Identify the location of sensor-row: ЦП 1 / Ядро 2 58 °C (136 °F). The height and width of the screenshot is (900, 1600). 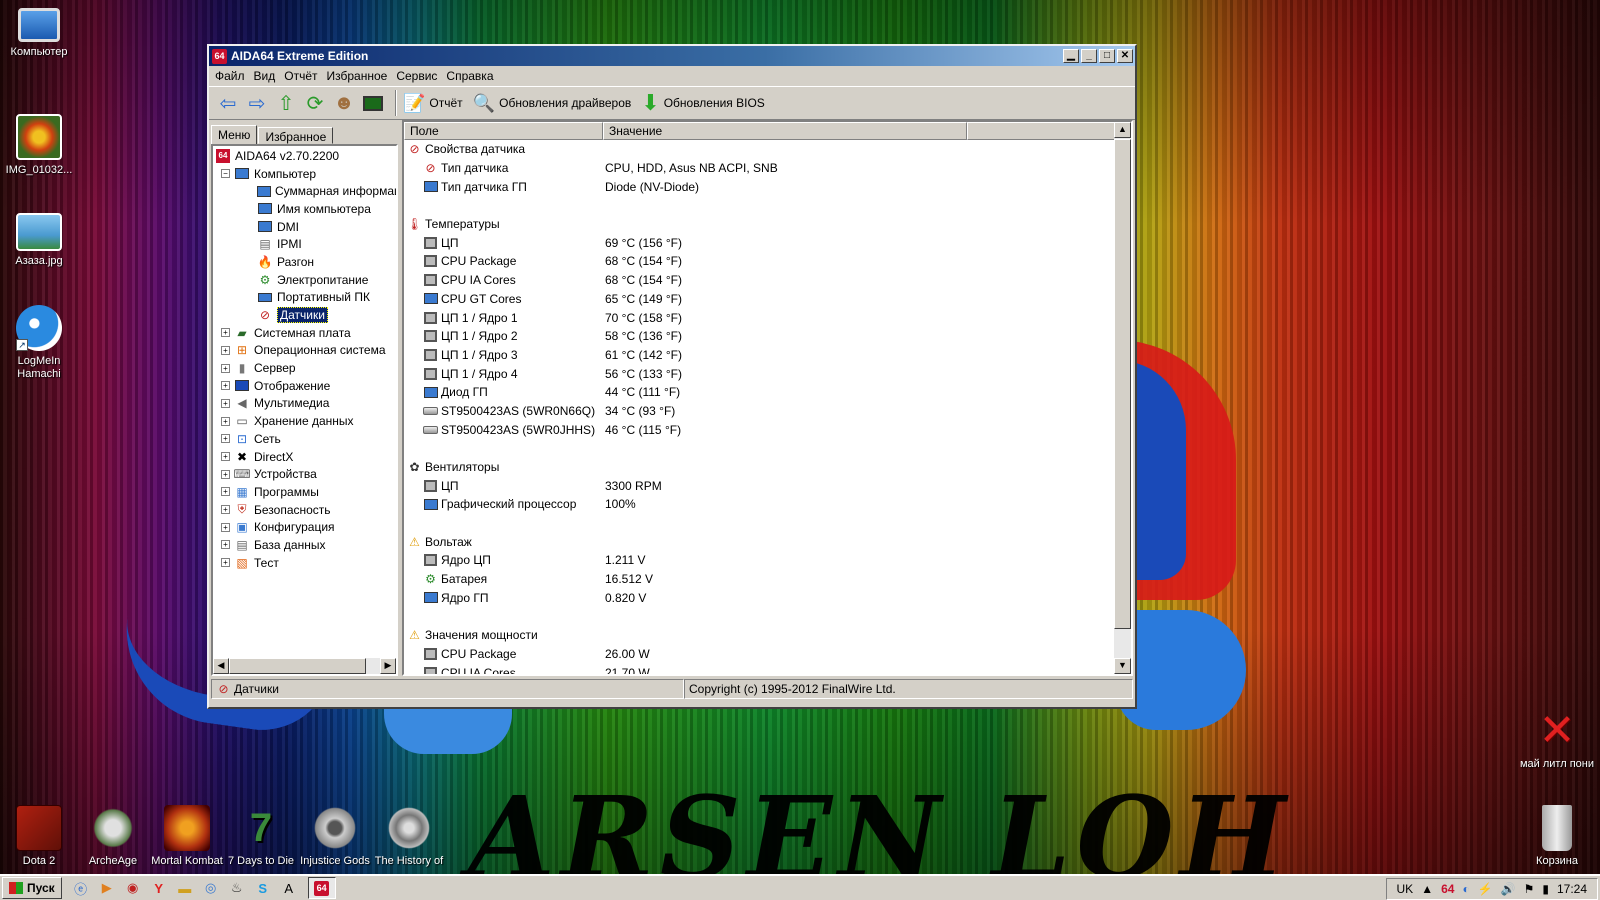
(760, 336).